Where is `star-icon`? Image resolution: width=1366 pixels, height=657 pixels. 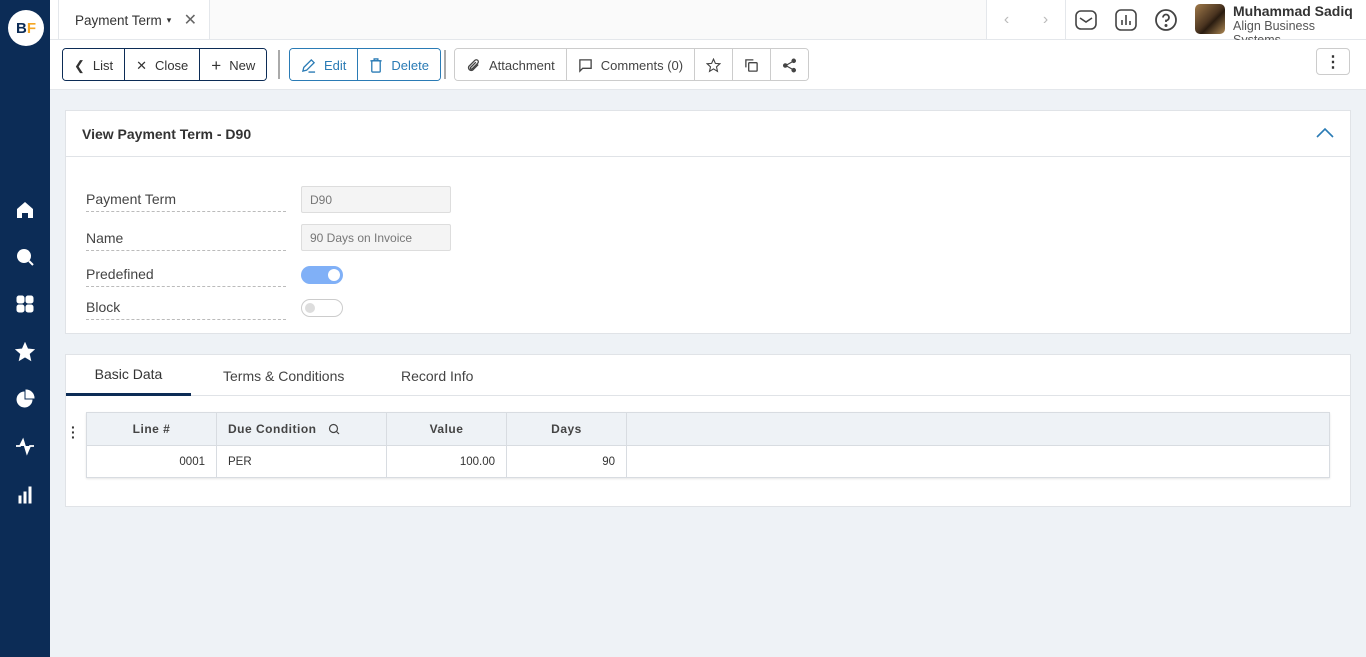 star-icon is located at coordinates (25, 352).